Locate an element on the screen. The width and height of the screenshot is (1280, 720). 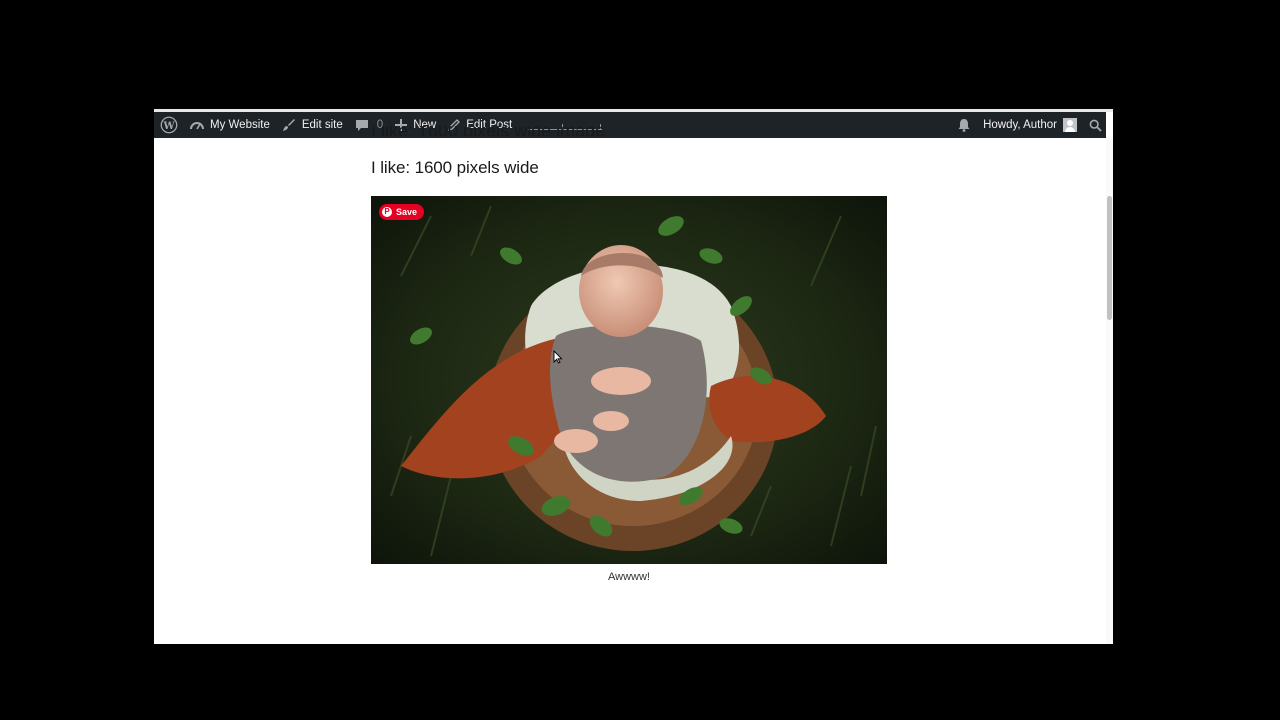
page-scrollbar is located at coordinates (1109, 391).